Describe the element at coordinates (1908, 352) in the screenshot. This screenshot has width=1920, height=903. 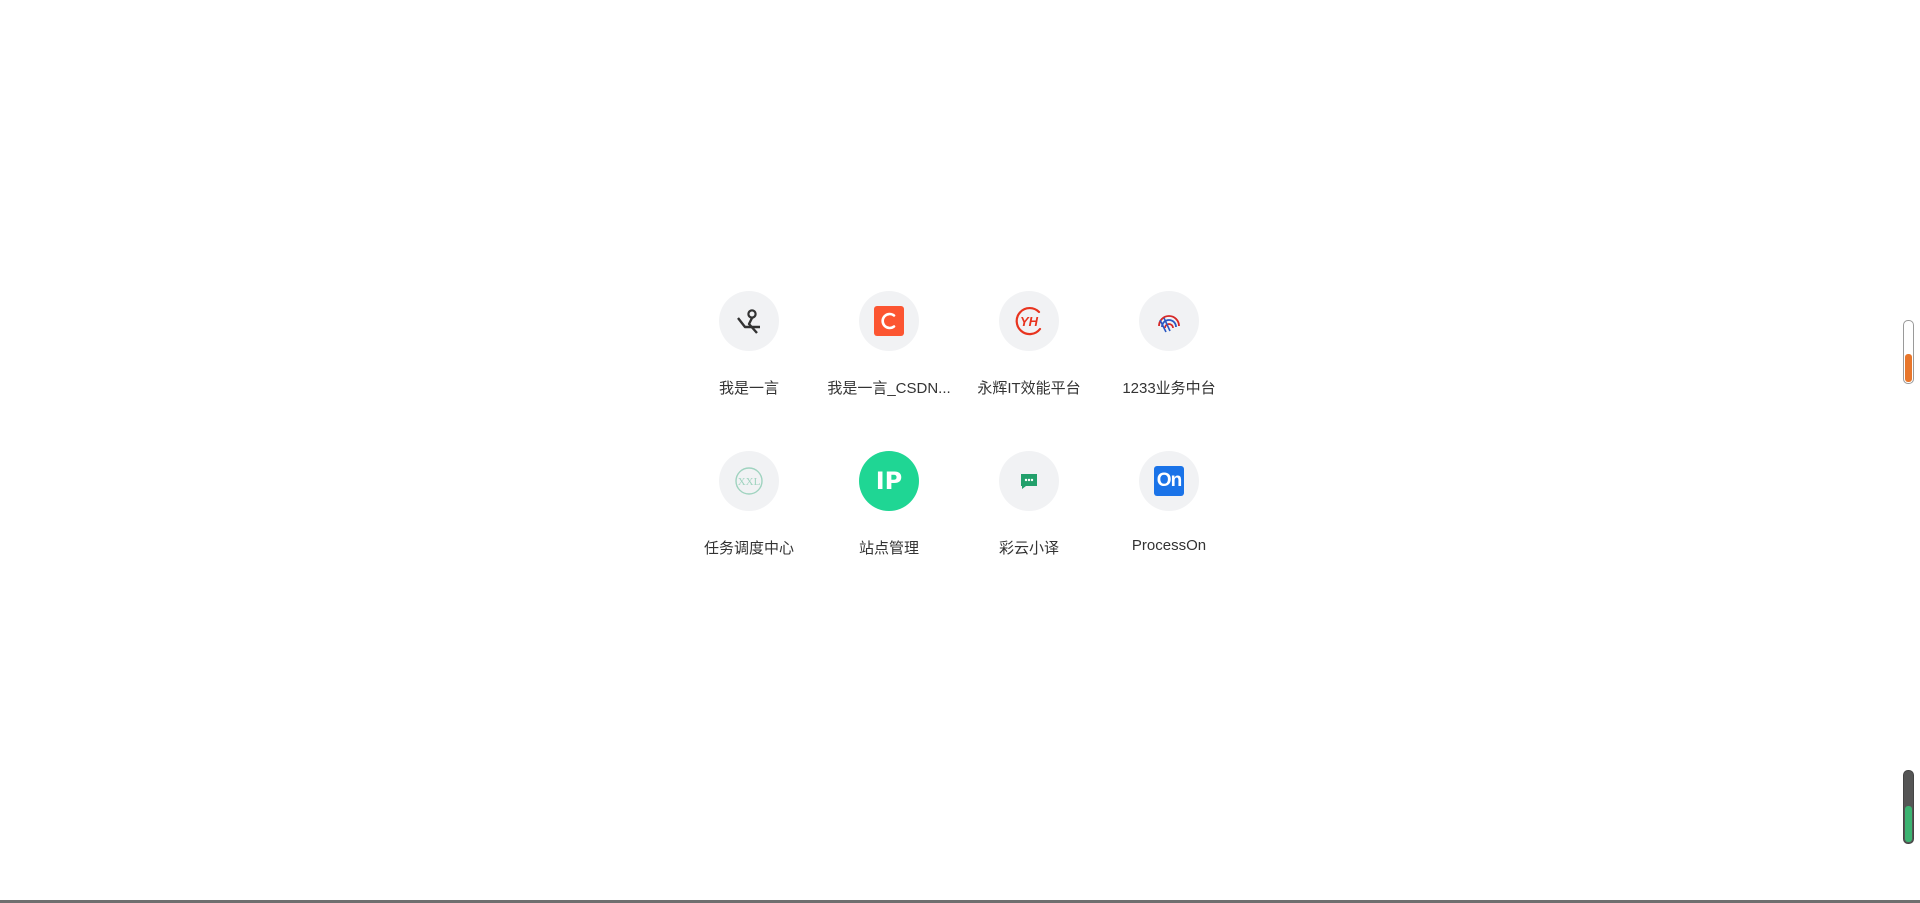
I see `side-meter-widget` at that location.